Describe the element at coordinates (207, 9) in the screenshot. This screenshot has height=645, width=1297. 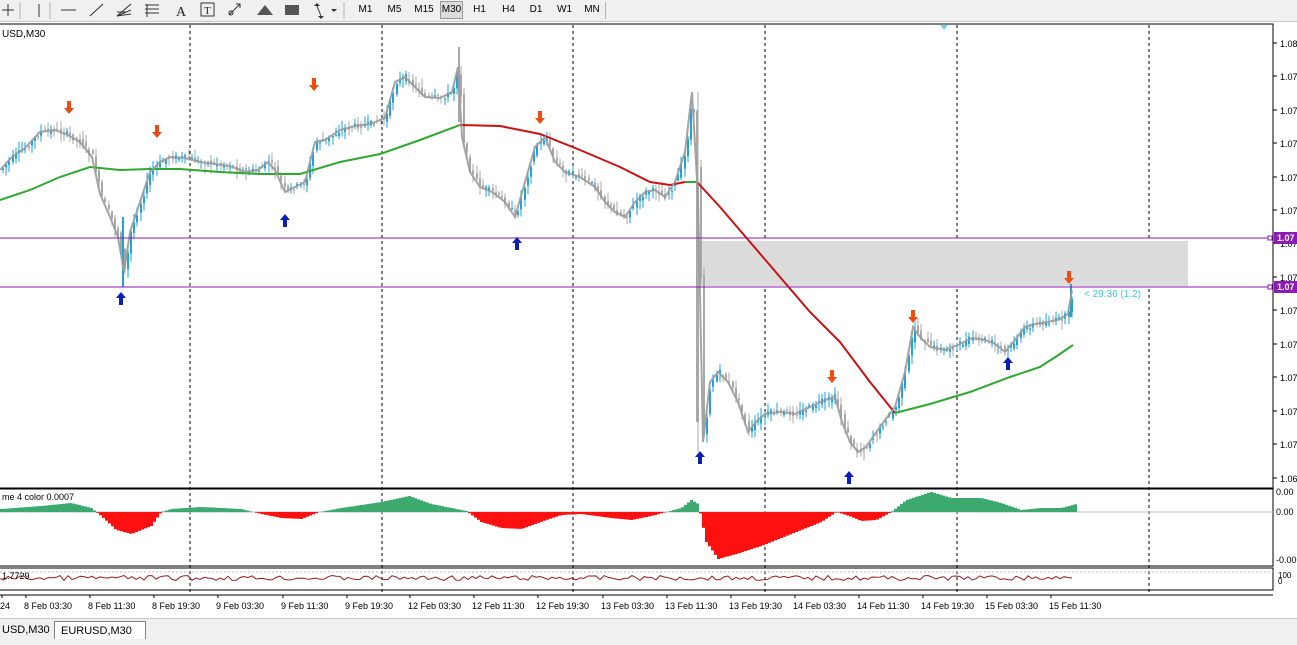
I see `text-label-icon: T` at that location.